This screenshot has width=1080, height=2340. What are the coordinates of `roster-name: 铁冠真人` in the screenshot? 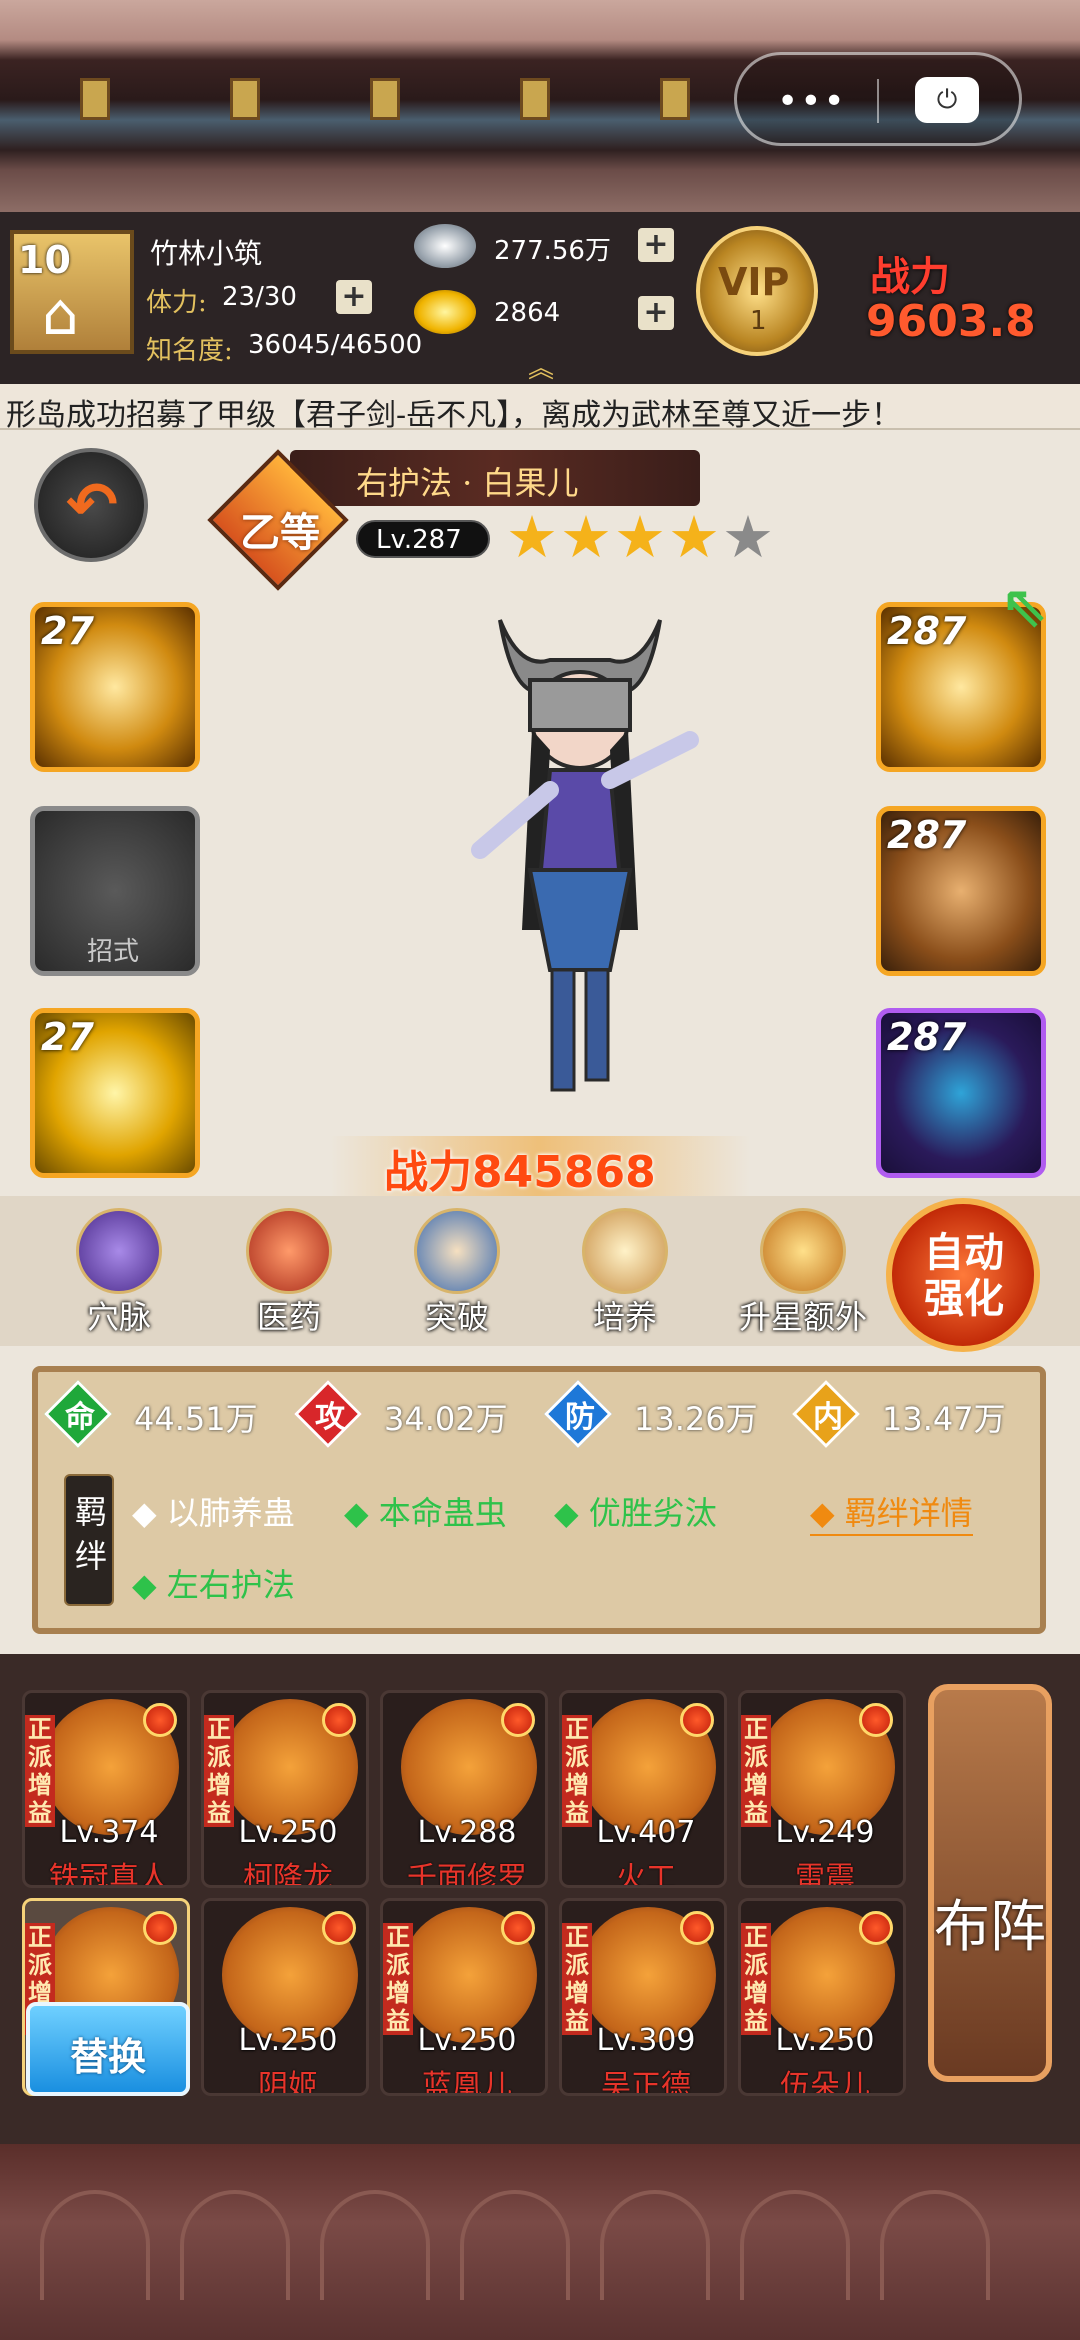 It's located at (109, 1874).